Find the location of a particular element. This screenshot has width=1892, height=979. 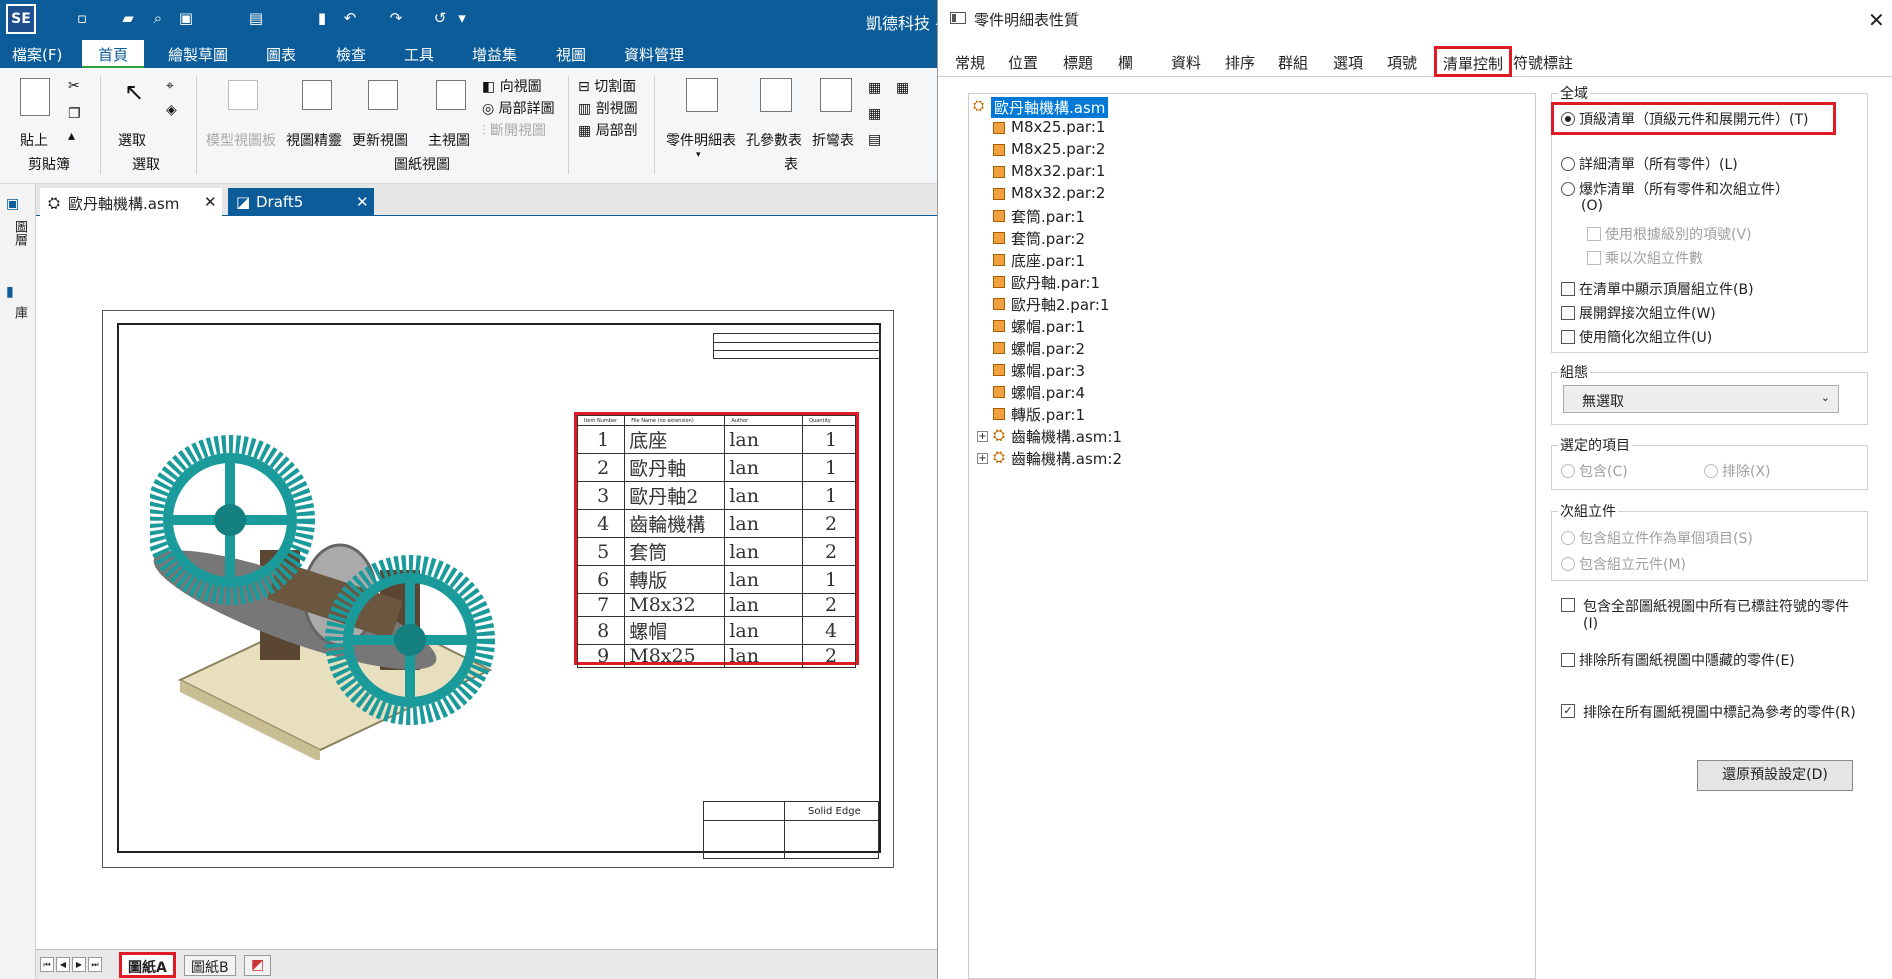

tab-balloon: 符號標註 is located at coordinates (1543, 62).